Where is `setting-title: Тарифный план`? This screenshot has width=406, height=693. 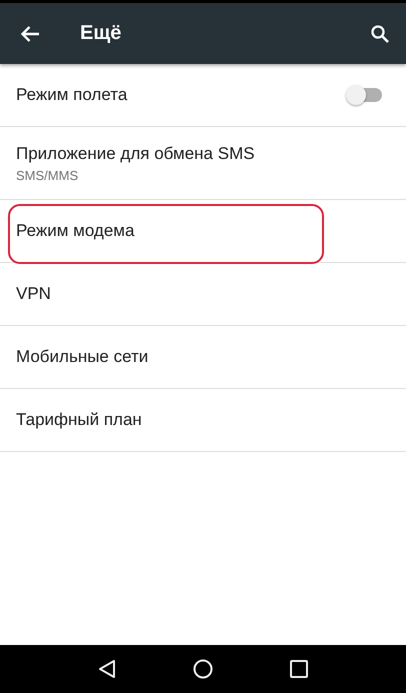 setting-title: Тарифный план is located at coordinates (199, 420).